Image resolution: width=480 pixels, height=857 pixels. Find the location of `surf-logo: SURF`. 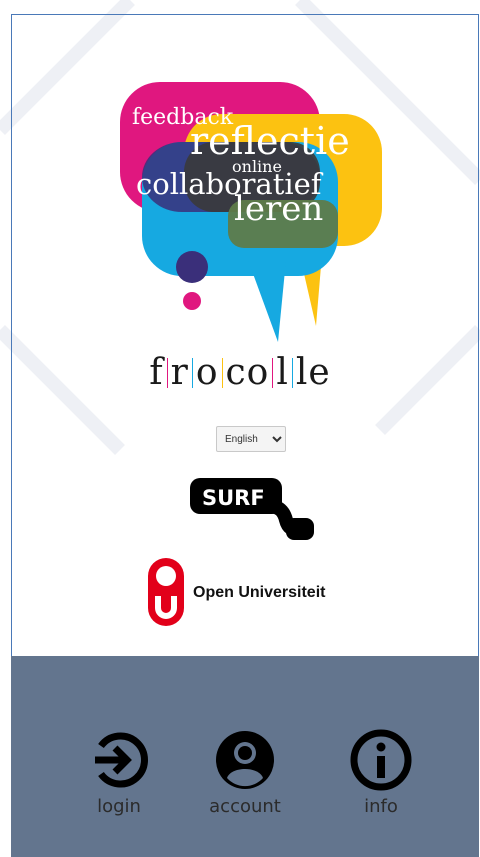

surf-logo: SURF is located at coordinates (252, 509).